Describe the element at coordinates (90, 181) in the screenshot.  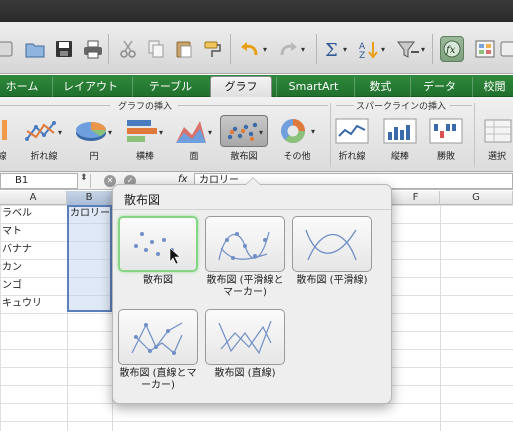
I see `formula-bar-separator` at that location.